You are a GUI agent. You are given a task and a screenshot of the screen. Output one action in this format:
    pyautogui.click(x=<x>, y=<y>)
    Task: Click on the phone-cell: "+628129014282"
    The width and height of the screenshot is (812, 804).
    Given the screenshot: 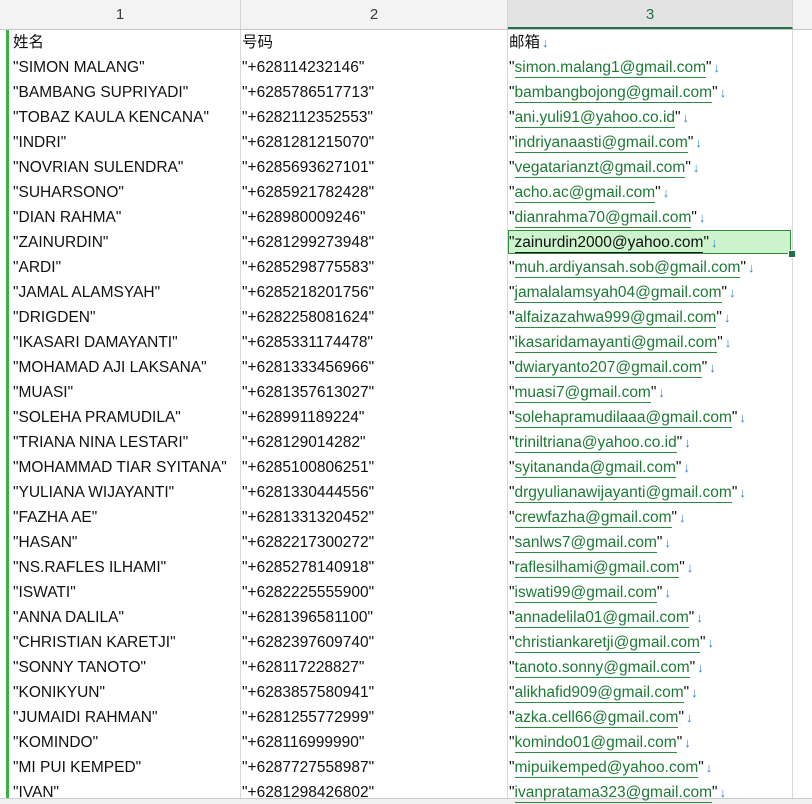 What is the action you would take?
    pyautogui.click(x=374, y=442)
    